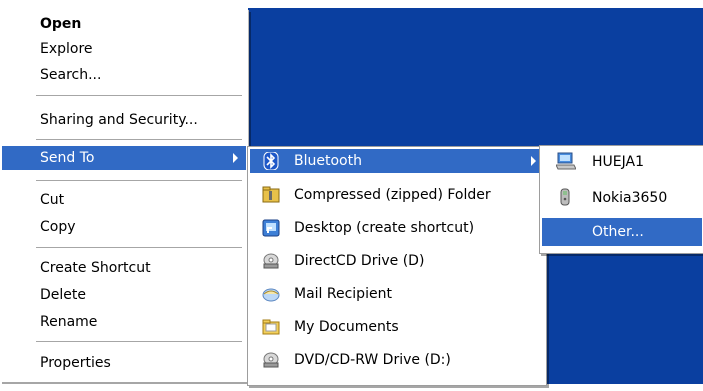 The width and height of the screenshot is (703, 391). Describe the element at coordinates (124, 322) in the screenshot. I see `menu-item-rename: Rename` at that location.